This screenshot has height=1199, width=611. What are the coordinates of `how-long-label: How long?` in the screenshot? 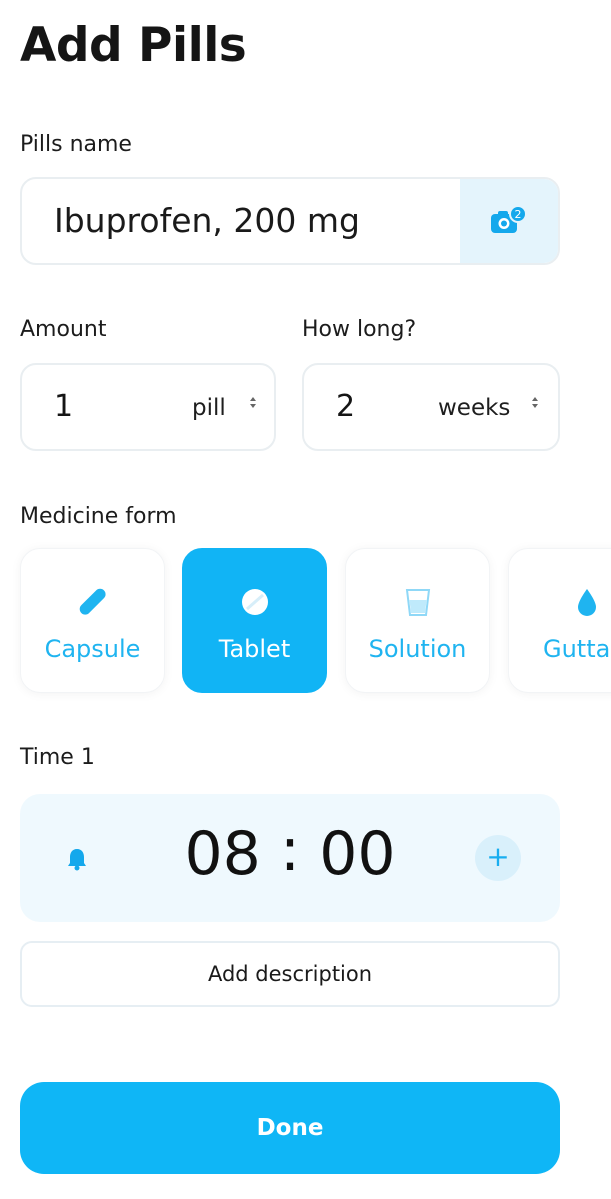 It's located at (359, 329).